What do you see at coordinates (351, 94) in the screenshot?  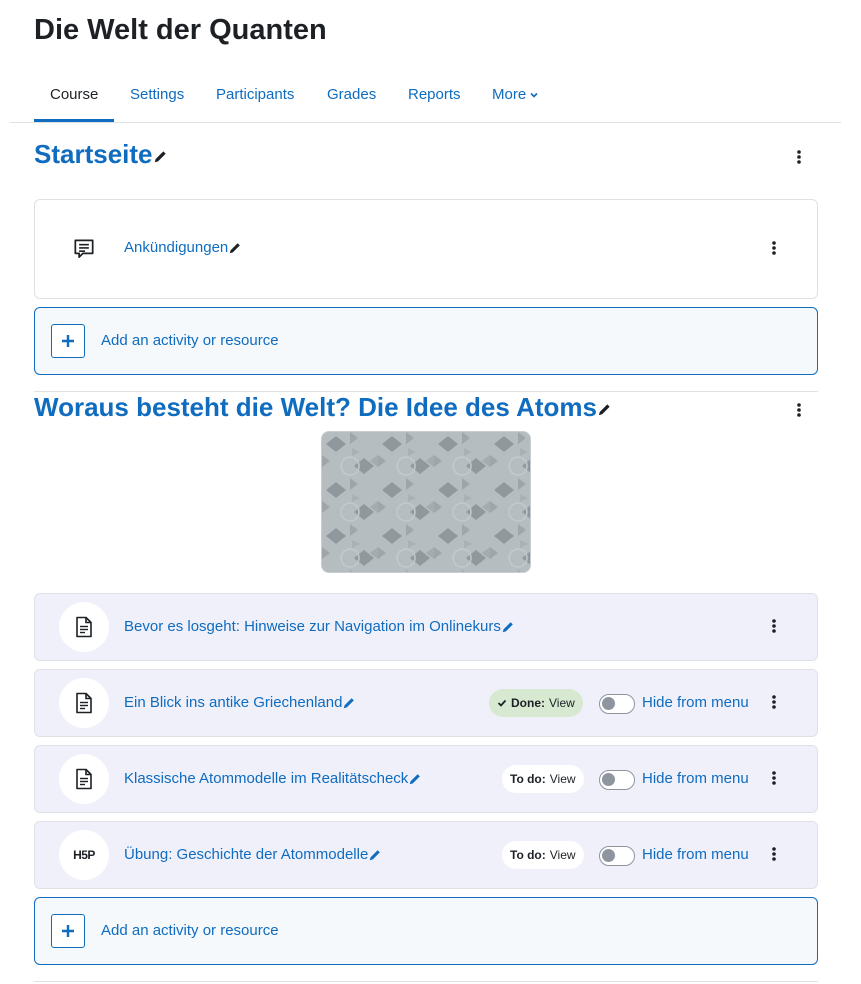 I see `tab-grades: Grades` at bounding box center [351, 94].